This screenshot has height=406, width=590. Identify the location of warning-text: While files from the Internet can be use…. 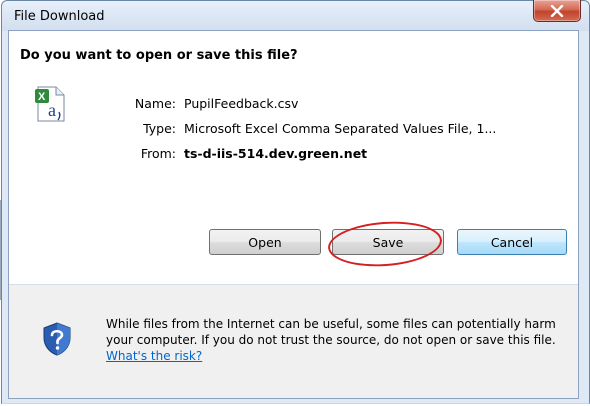
(331, 332).